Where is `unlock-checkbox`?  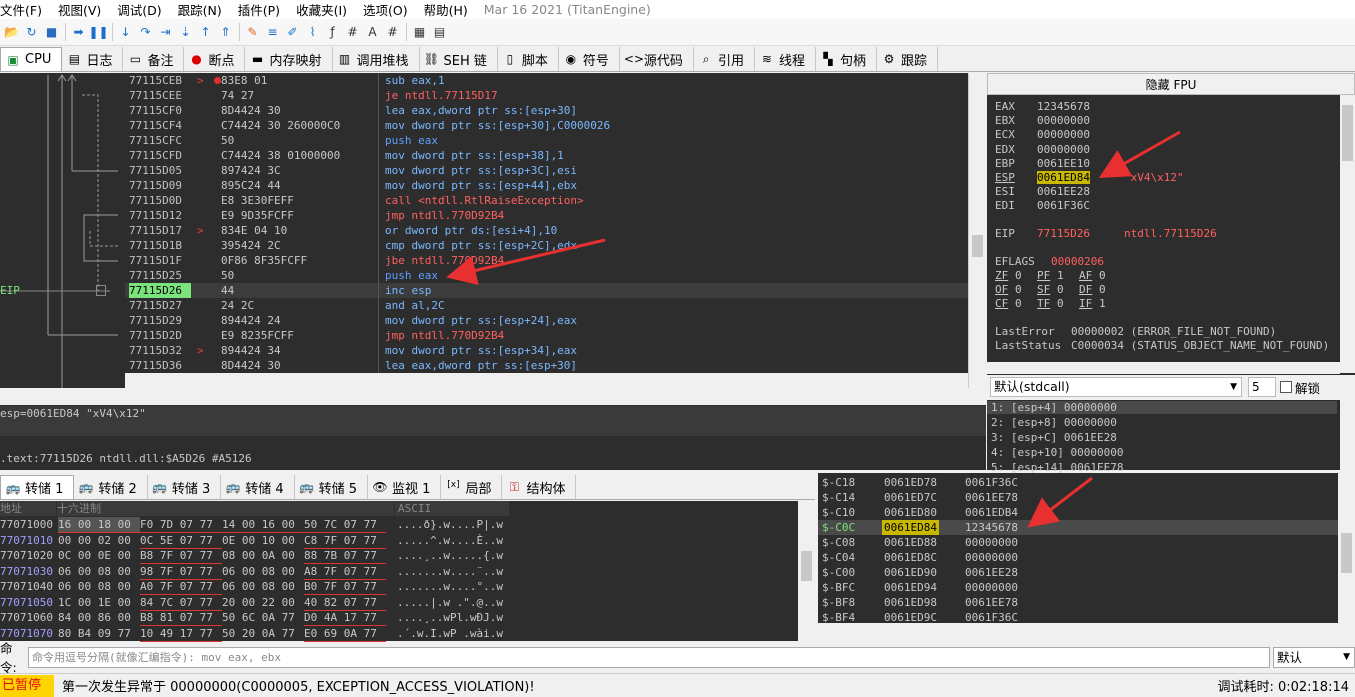 unlock-checkbox is located at coordinates (1286, 387).